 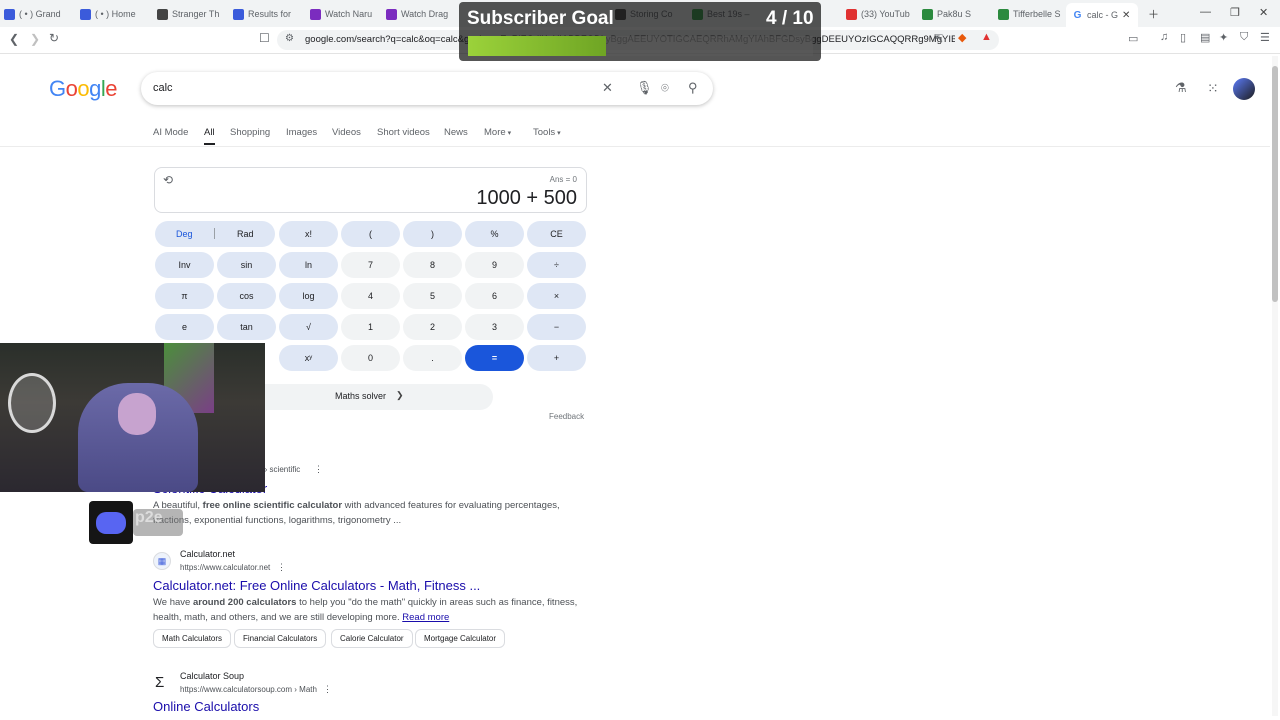 What do you see at coordinates (215, 234) in the screenshot?
I see `deg-rad-toggle` at bounding box center [215, 234].